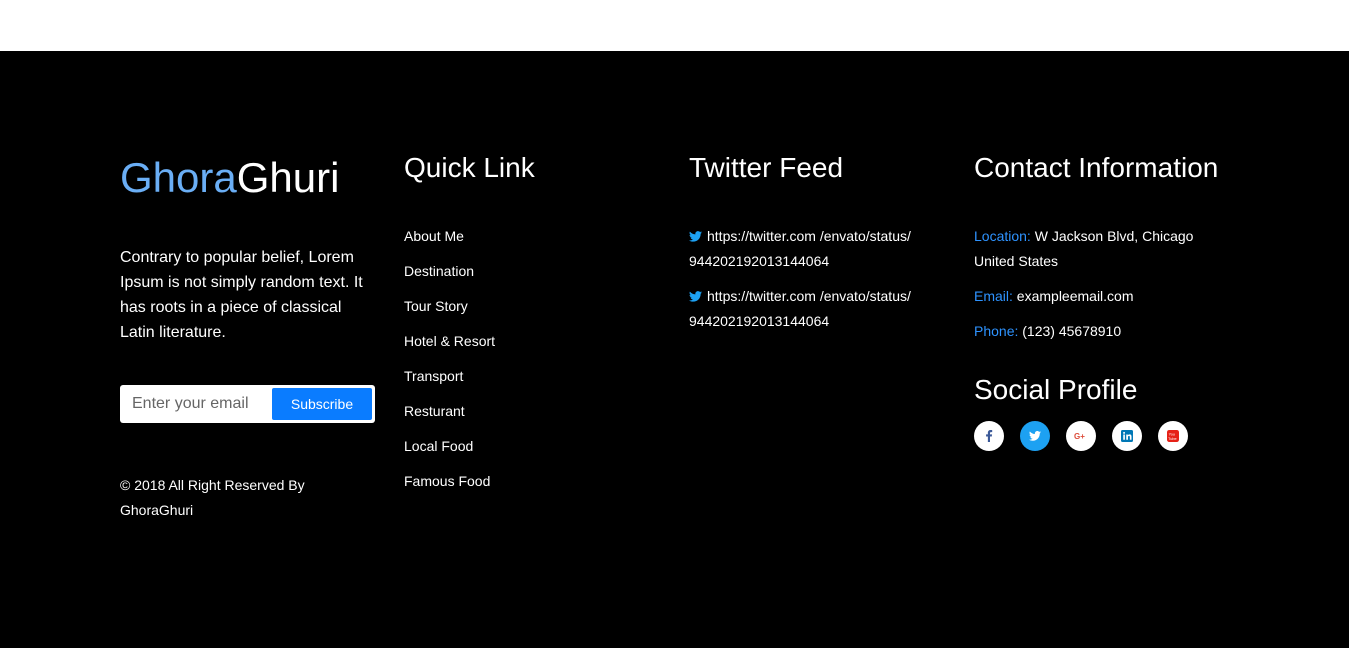 Image resolution: width=1349 pixels, height=648 pixels. Describe the element at coordinates (449, 341) in the screenshot. I see `quick-link-hotel-resort: Hotel & Resort` at that location.